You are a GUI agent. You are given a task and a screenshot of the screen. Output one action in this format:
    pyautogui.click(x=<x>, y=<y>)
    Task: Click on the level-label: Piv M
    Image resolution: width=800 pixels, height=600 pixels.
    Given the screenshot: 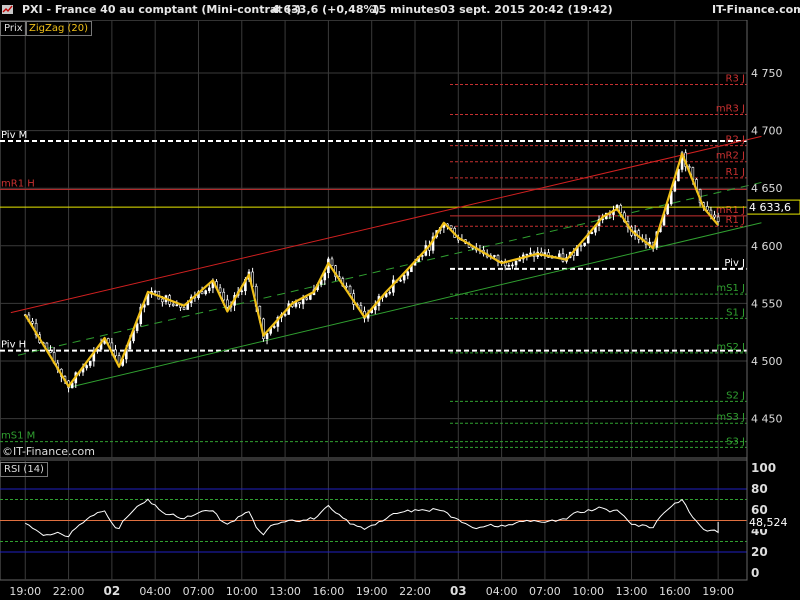 What is the action you would take?
    pyautogui.click(x=14, y=135)
    